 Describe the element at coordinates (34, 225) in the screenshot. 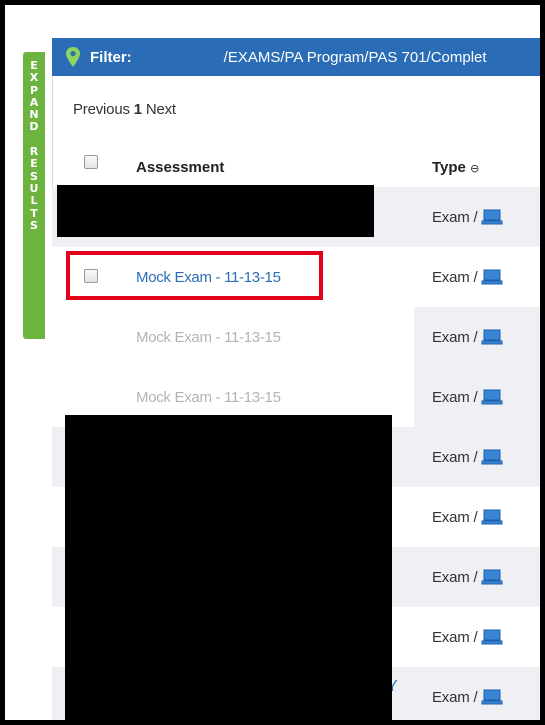

I see `expand-letter: S` at that location.